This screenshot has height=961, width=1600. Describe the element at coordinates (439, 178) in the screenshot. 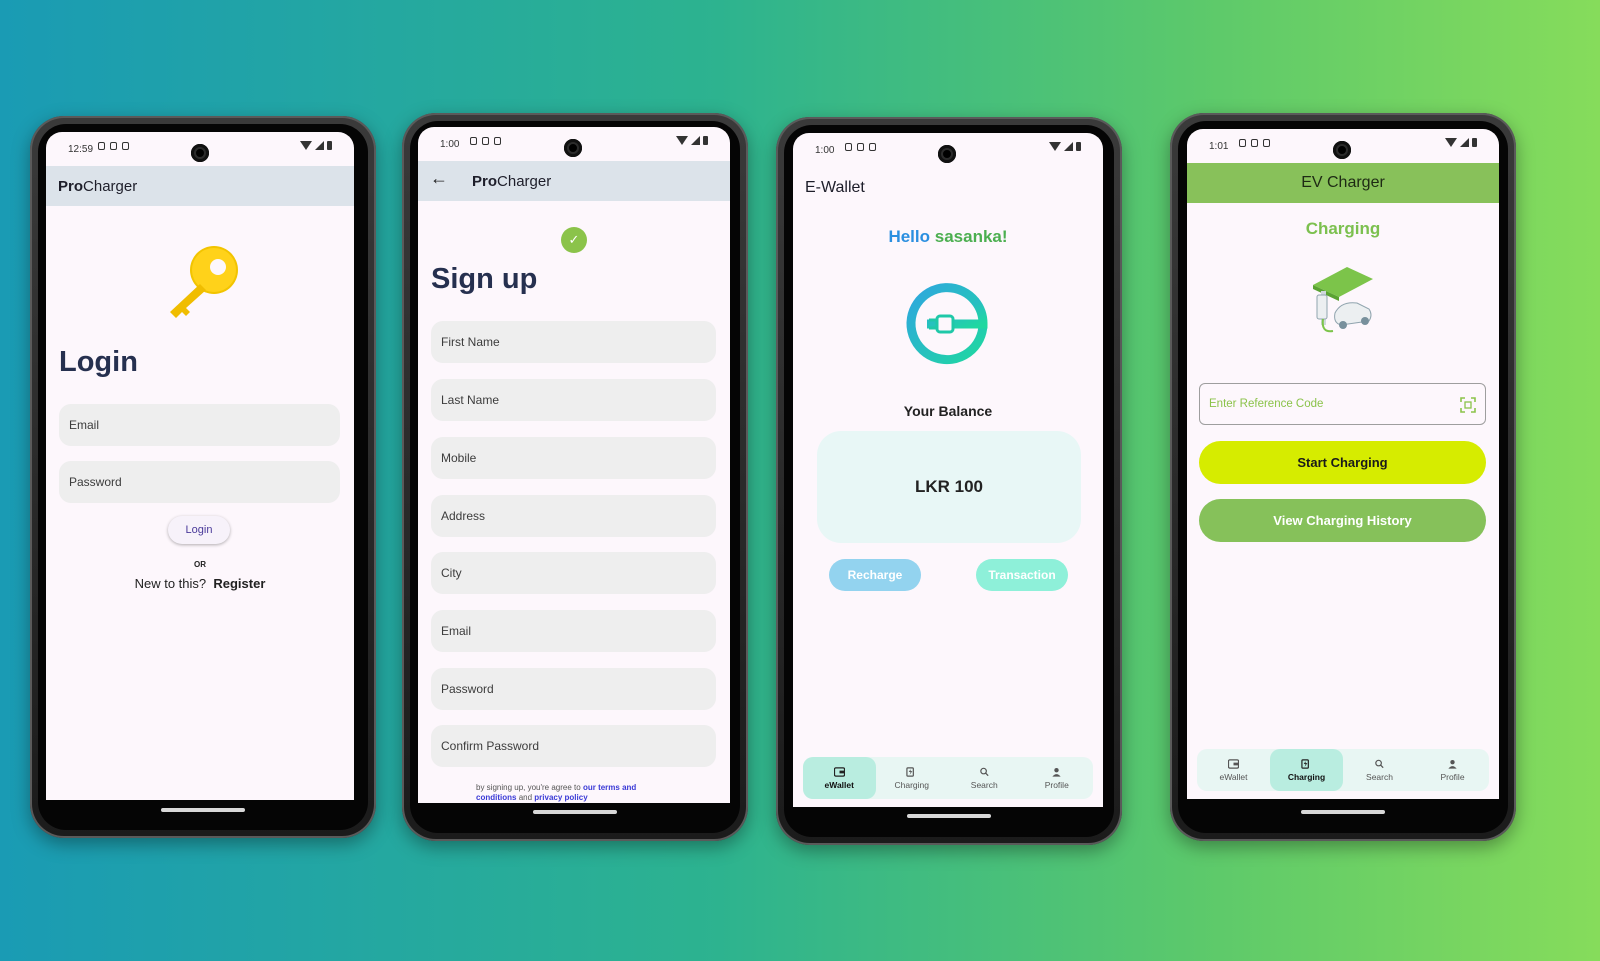

I see `back-arrow-icon: ←` at that location.